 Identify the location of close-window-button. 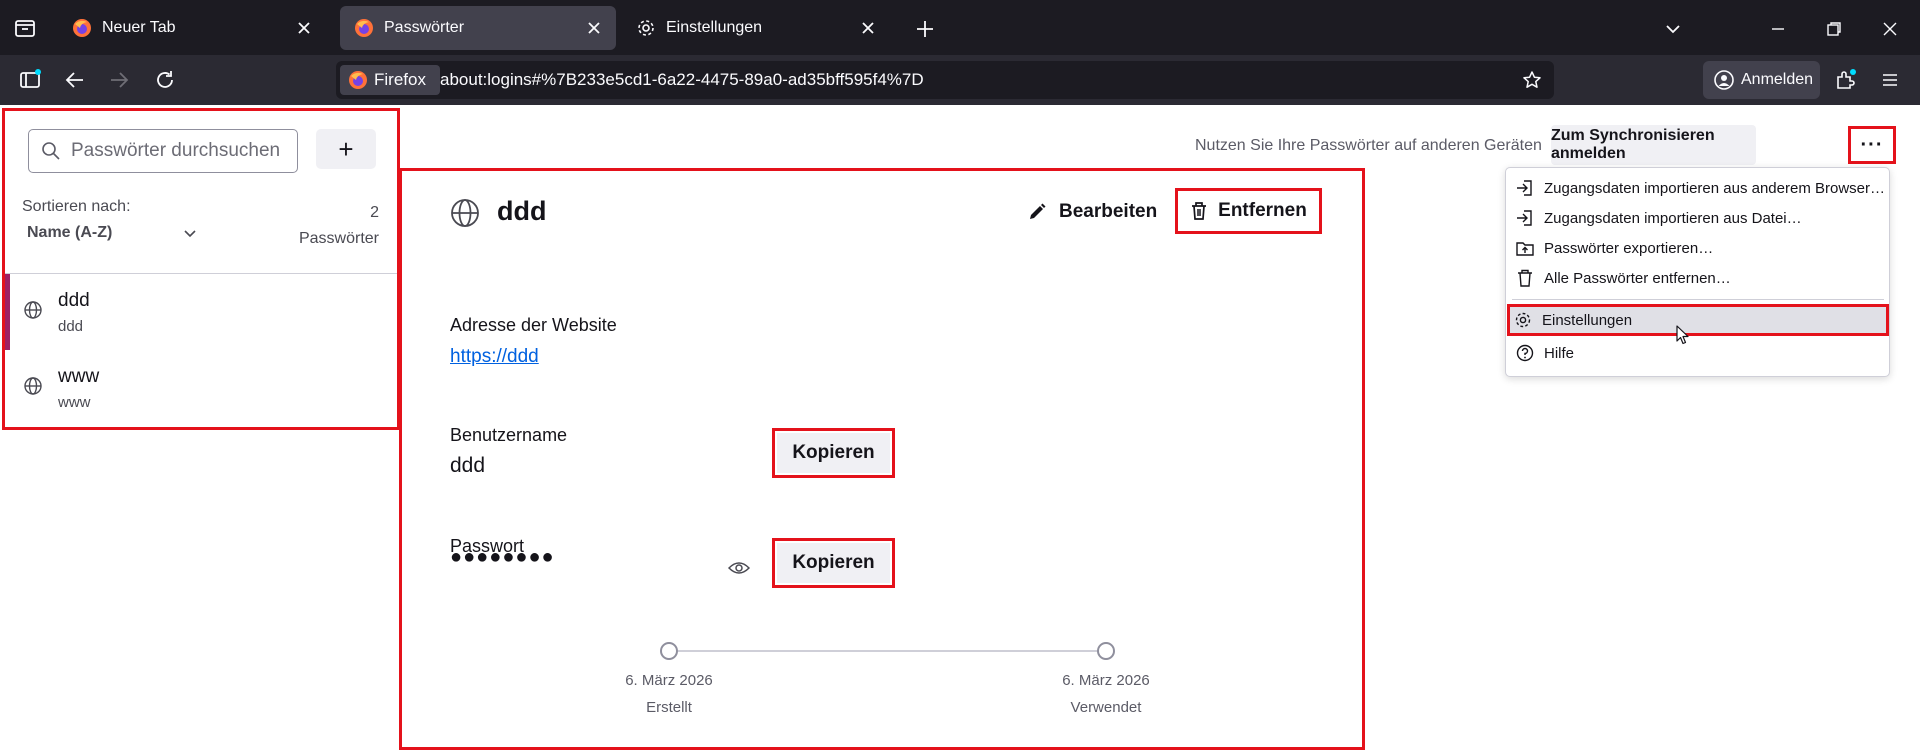
(1890, 29).